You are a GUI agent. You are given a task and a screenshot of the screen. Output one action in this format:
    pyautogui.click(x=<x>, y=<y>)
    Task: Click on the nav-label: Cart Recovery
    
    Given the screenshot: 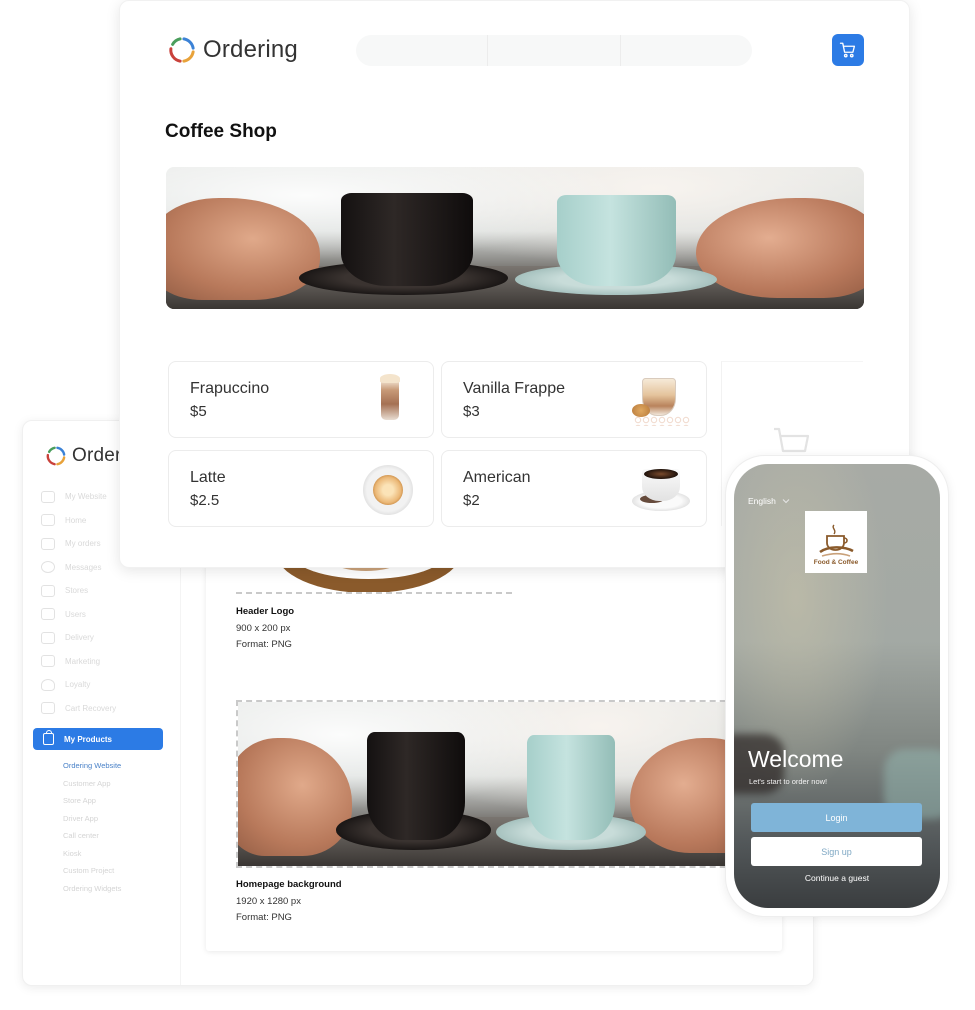 What is the action you would take?
    pyautogui.click(x=91, y=708)
    